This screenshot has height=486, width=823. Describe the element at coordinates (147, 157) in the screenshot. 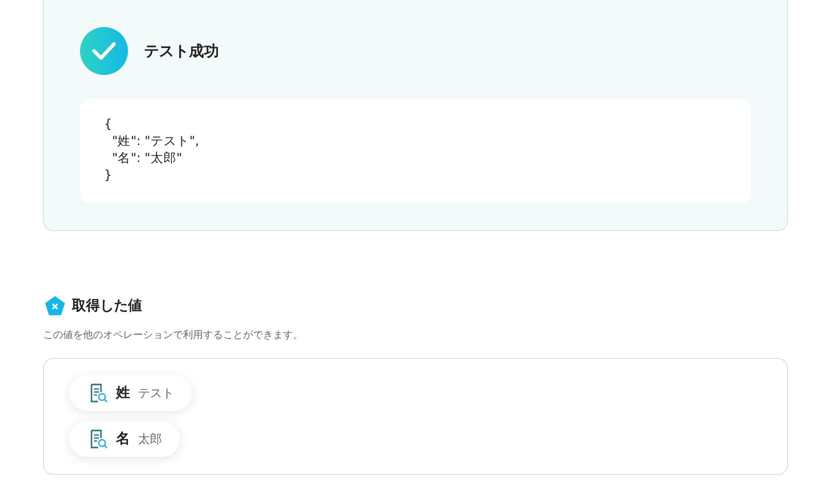

I see `code-line: "名": "太郎"` at that location.